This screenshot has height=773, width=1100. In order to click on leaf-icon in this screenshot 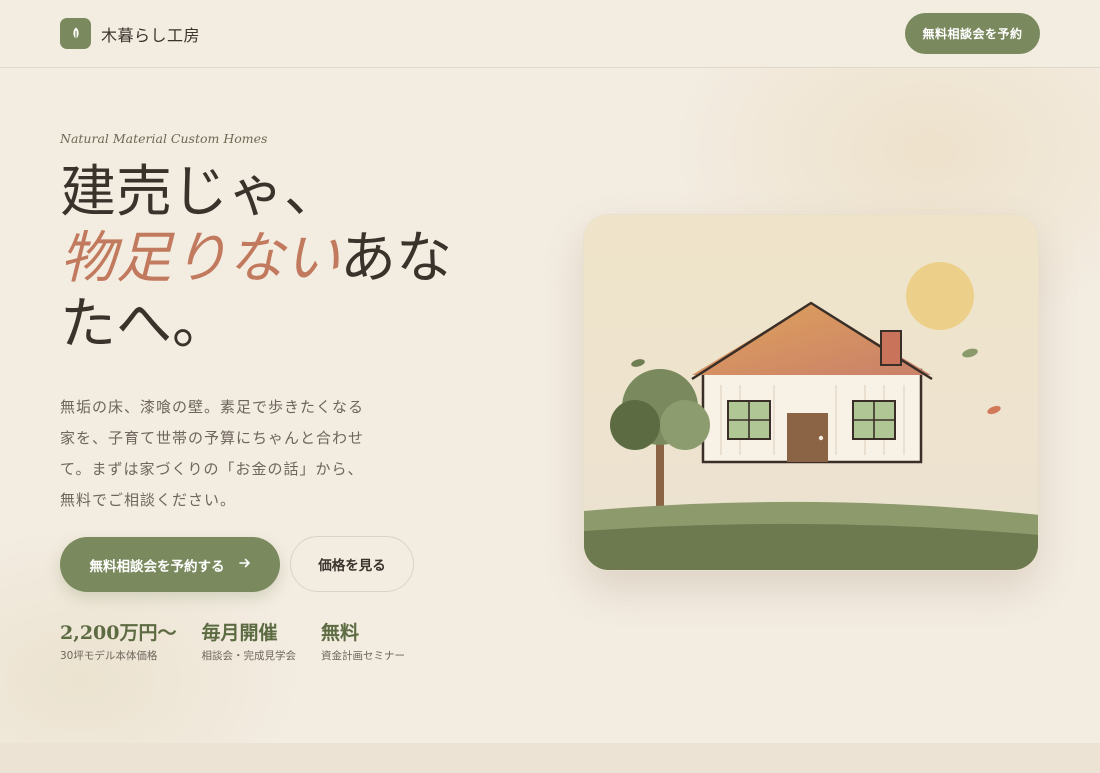, I will do `click(75, 33)`.